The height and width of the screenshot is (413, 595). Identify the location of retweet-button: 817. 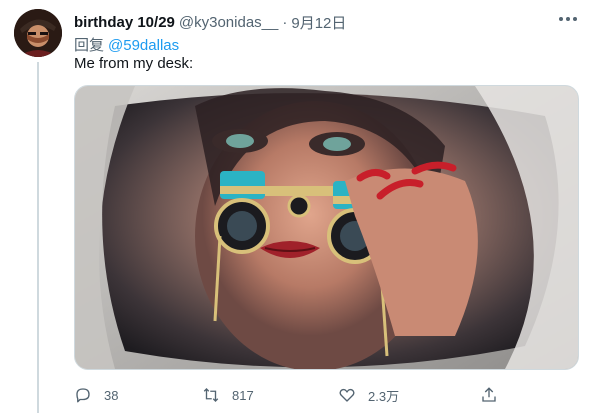
(228, 395).